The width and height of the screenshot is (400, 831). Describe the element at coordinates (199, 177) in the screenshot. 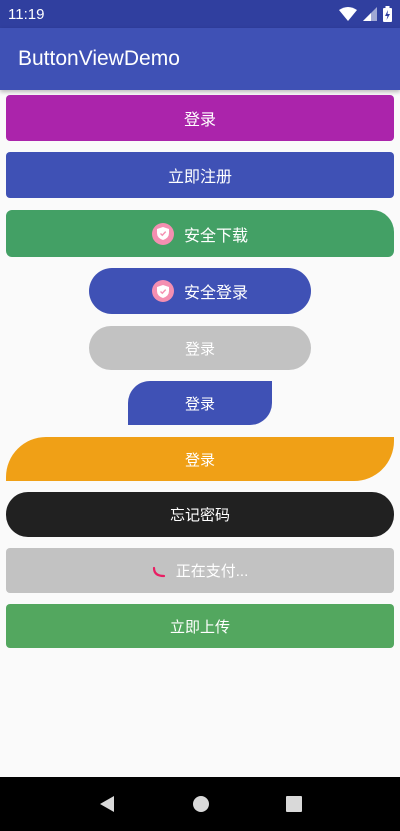

I see `register-button-label: 立即注册` at that location.